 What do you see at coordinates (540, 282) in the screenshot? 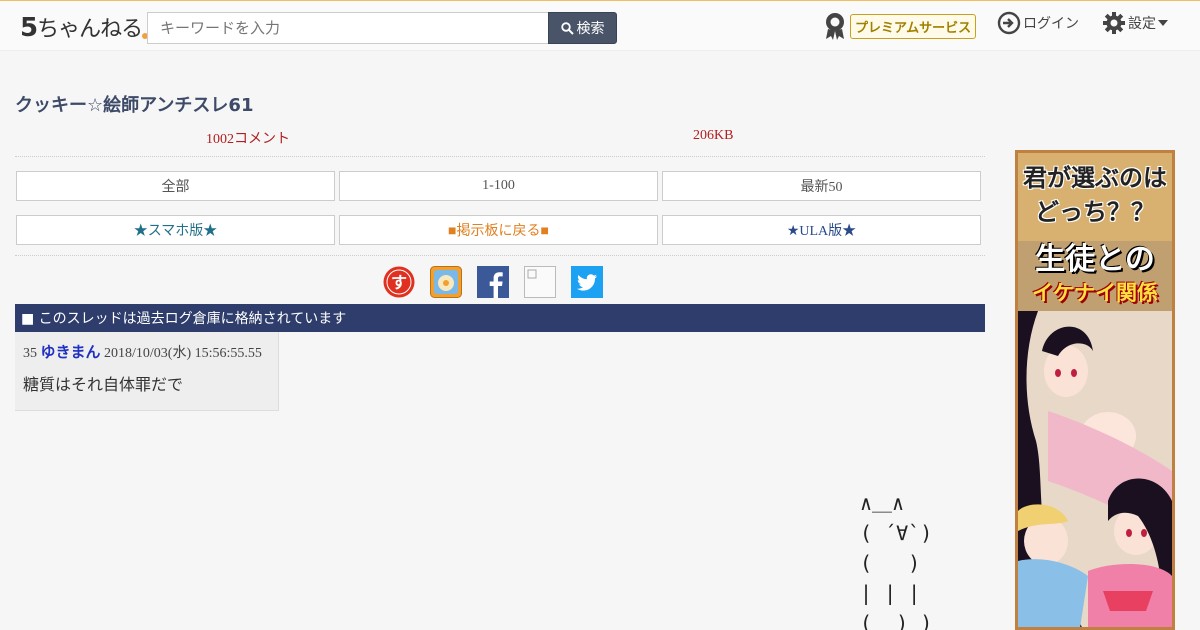
I see `broken-image-icon` at bounding box center [540, 282].